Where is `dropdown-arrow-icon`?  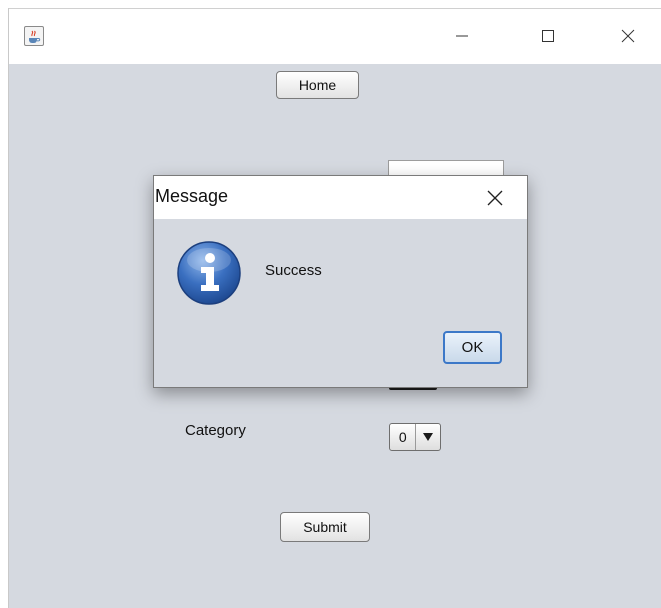
dropdown-arrow-icon is located at coordinates (427, 437).